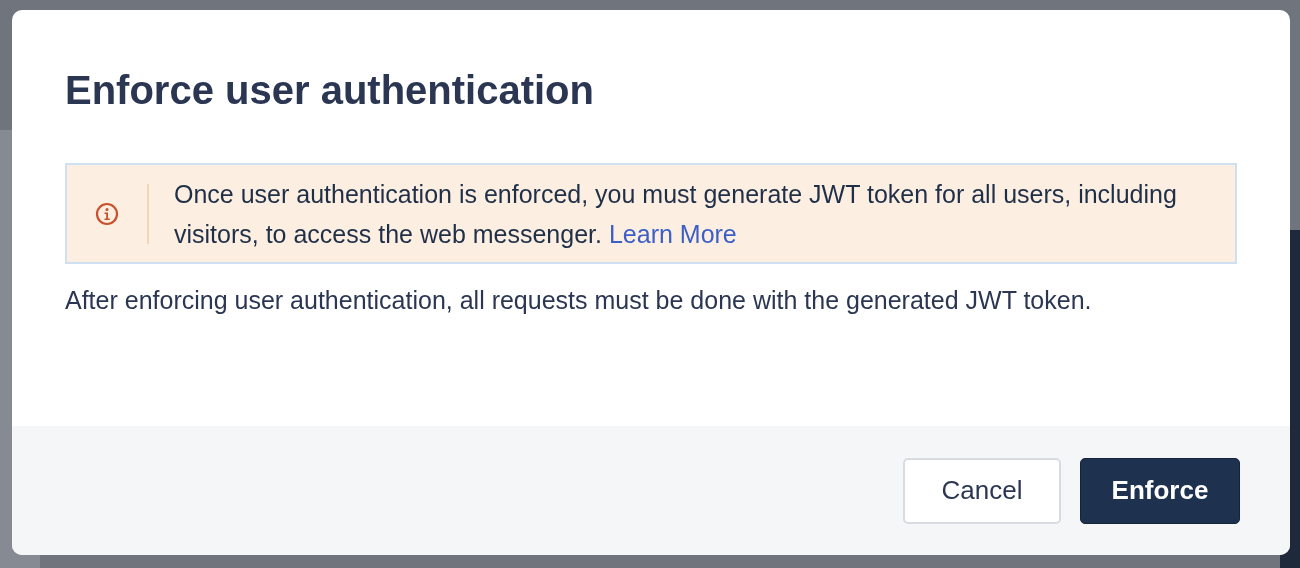 The height and width of the screenshot is (568, 1300). What do you see at coordinates (1160, 490) in the screenshot?
I see `enforce-button: Enforce` at bounding box center [1160, 490].